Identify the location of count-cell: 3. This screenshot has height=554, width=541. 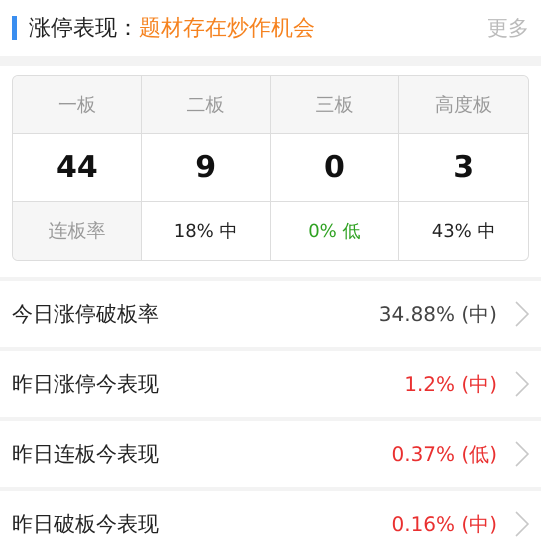
(463, 168).